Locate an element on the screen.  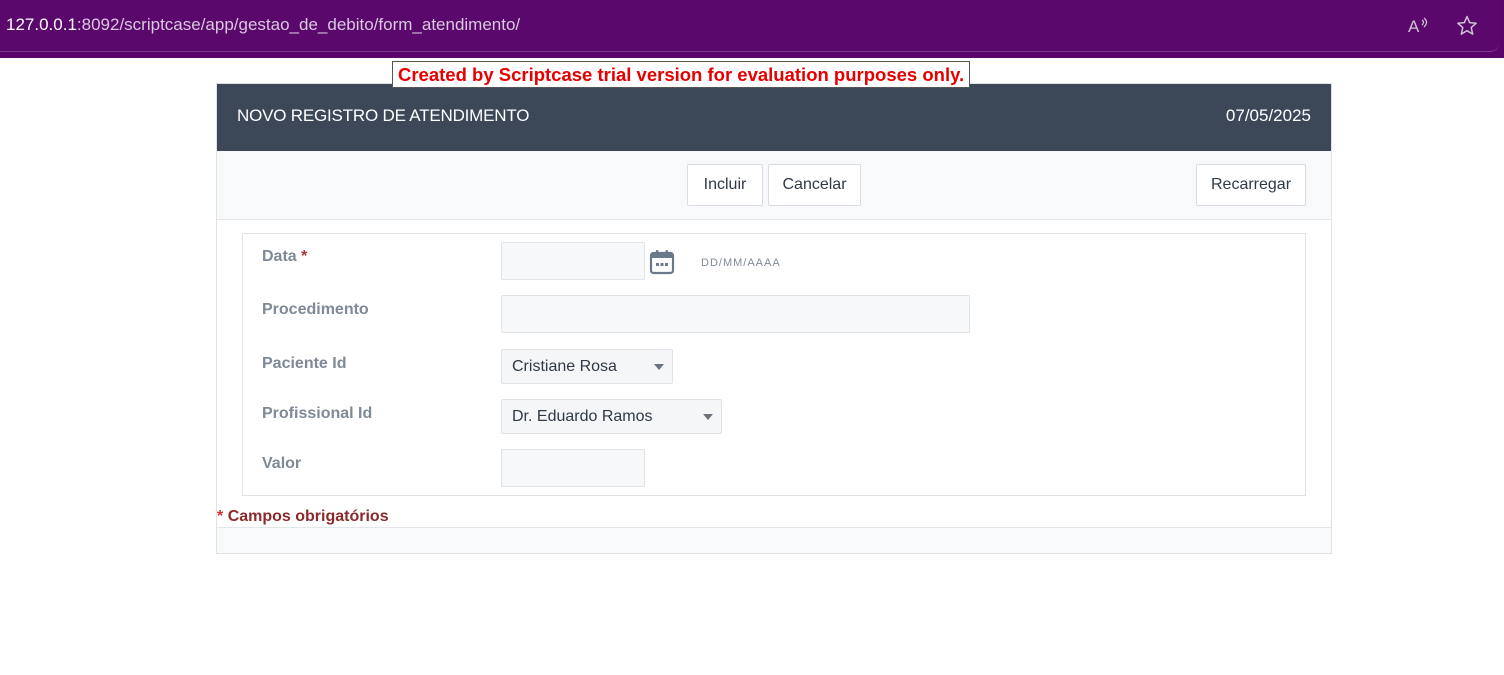
data-label: Data * is located at coordinates (284, 257).